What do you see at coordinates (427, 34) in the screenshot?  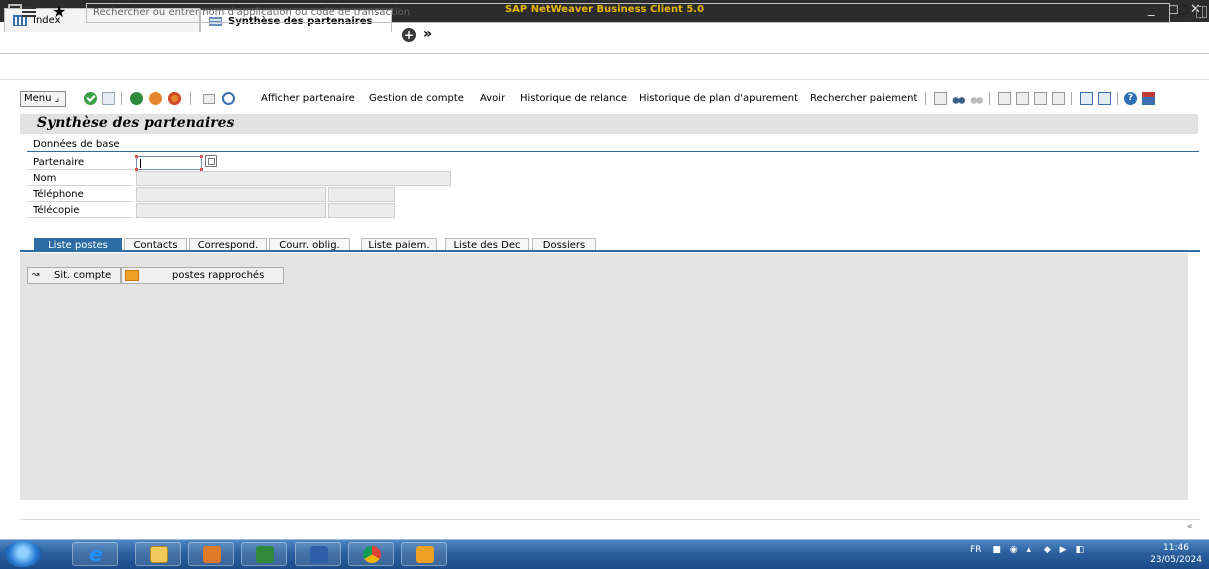 I see `more-tabs-chevron-icon: »` at bounding box center [427, 34].